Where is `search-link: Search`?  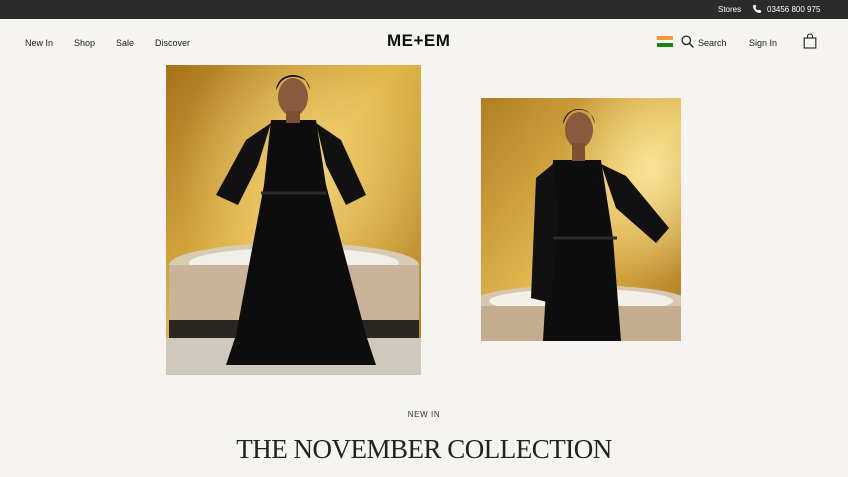
search-link: Search is located at coordinates (712, 43).